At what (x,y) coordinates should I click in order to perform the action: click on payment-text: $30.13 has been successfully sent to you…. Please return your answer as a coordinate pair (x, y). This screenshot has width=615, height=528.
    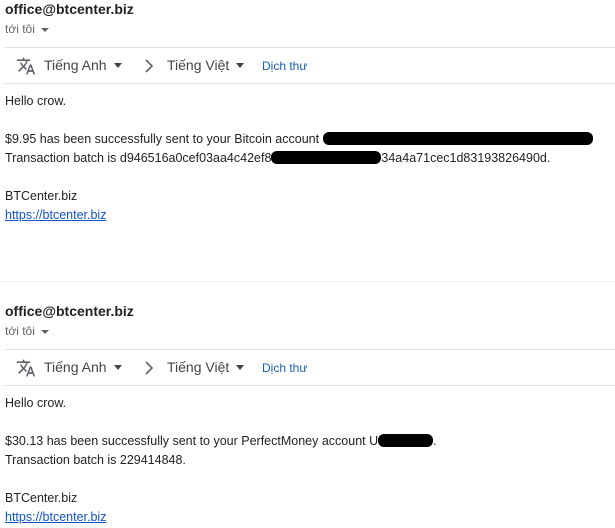
    Looking at the image, I should click on (192, 441).